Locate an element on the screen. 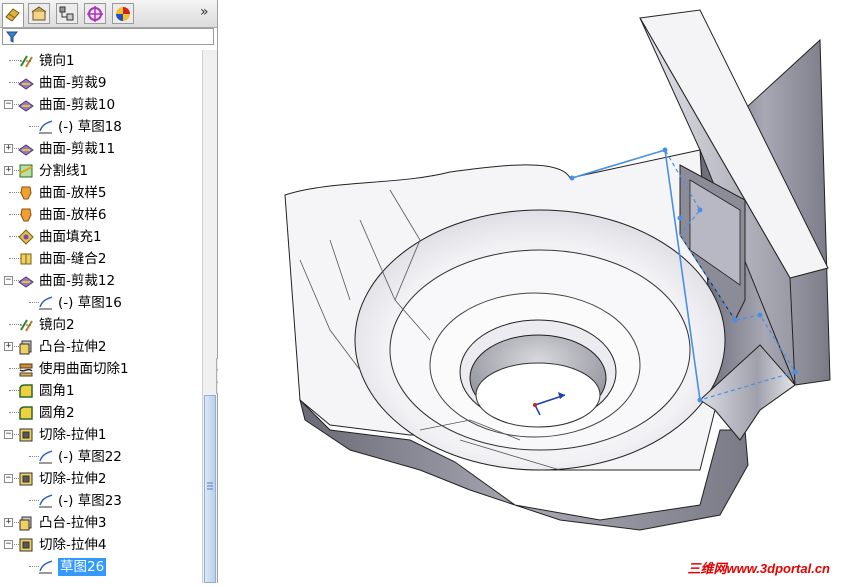 This screenshot has height=587, width=850. tree-item-label: 曲面-剪裁11 is located at coordinates (77, 149).